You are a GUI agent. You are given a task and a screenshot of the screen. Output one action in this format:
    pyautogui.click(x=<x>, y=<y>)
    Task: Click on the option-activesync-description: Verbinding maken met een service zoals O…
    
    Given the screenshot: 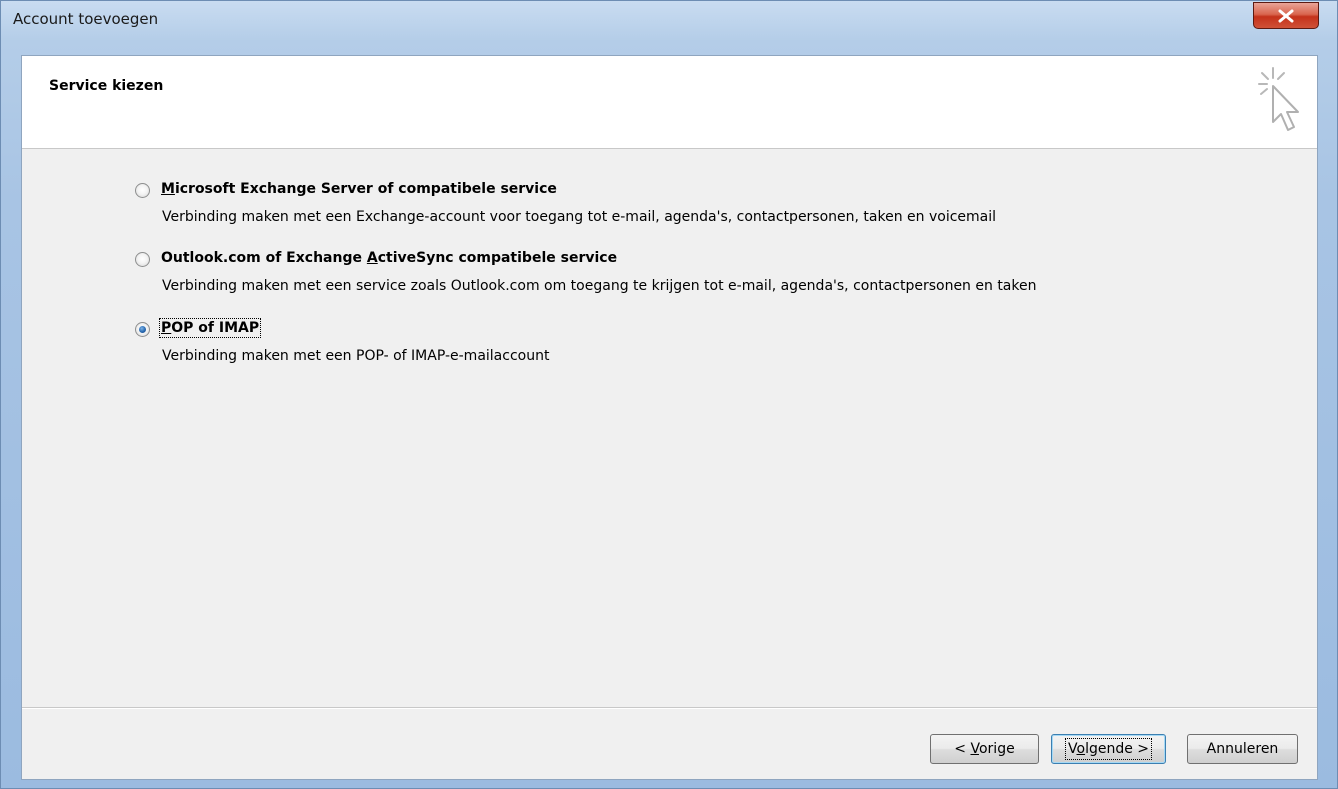 What is the action you would take?
    pyautogui.click(x=599, y=286)
    